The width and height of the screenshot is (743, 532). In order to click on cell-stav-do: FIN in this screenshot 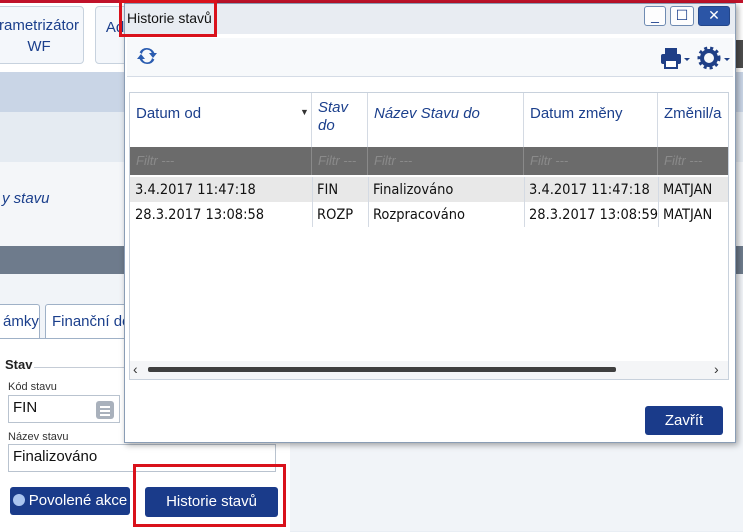, I will do `click(328, 190)`.